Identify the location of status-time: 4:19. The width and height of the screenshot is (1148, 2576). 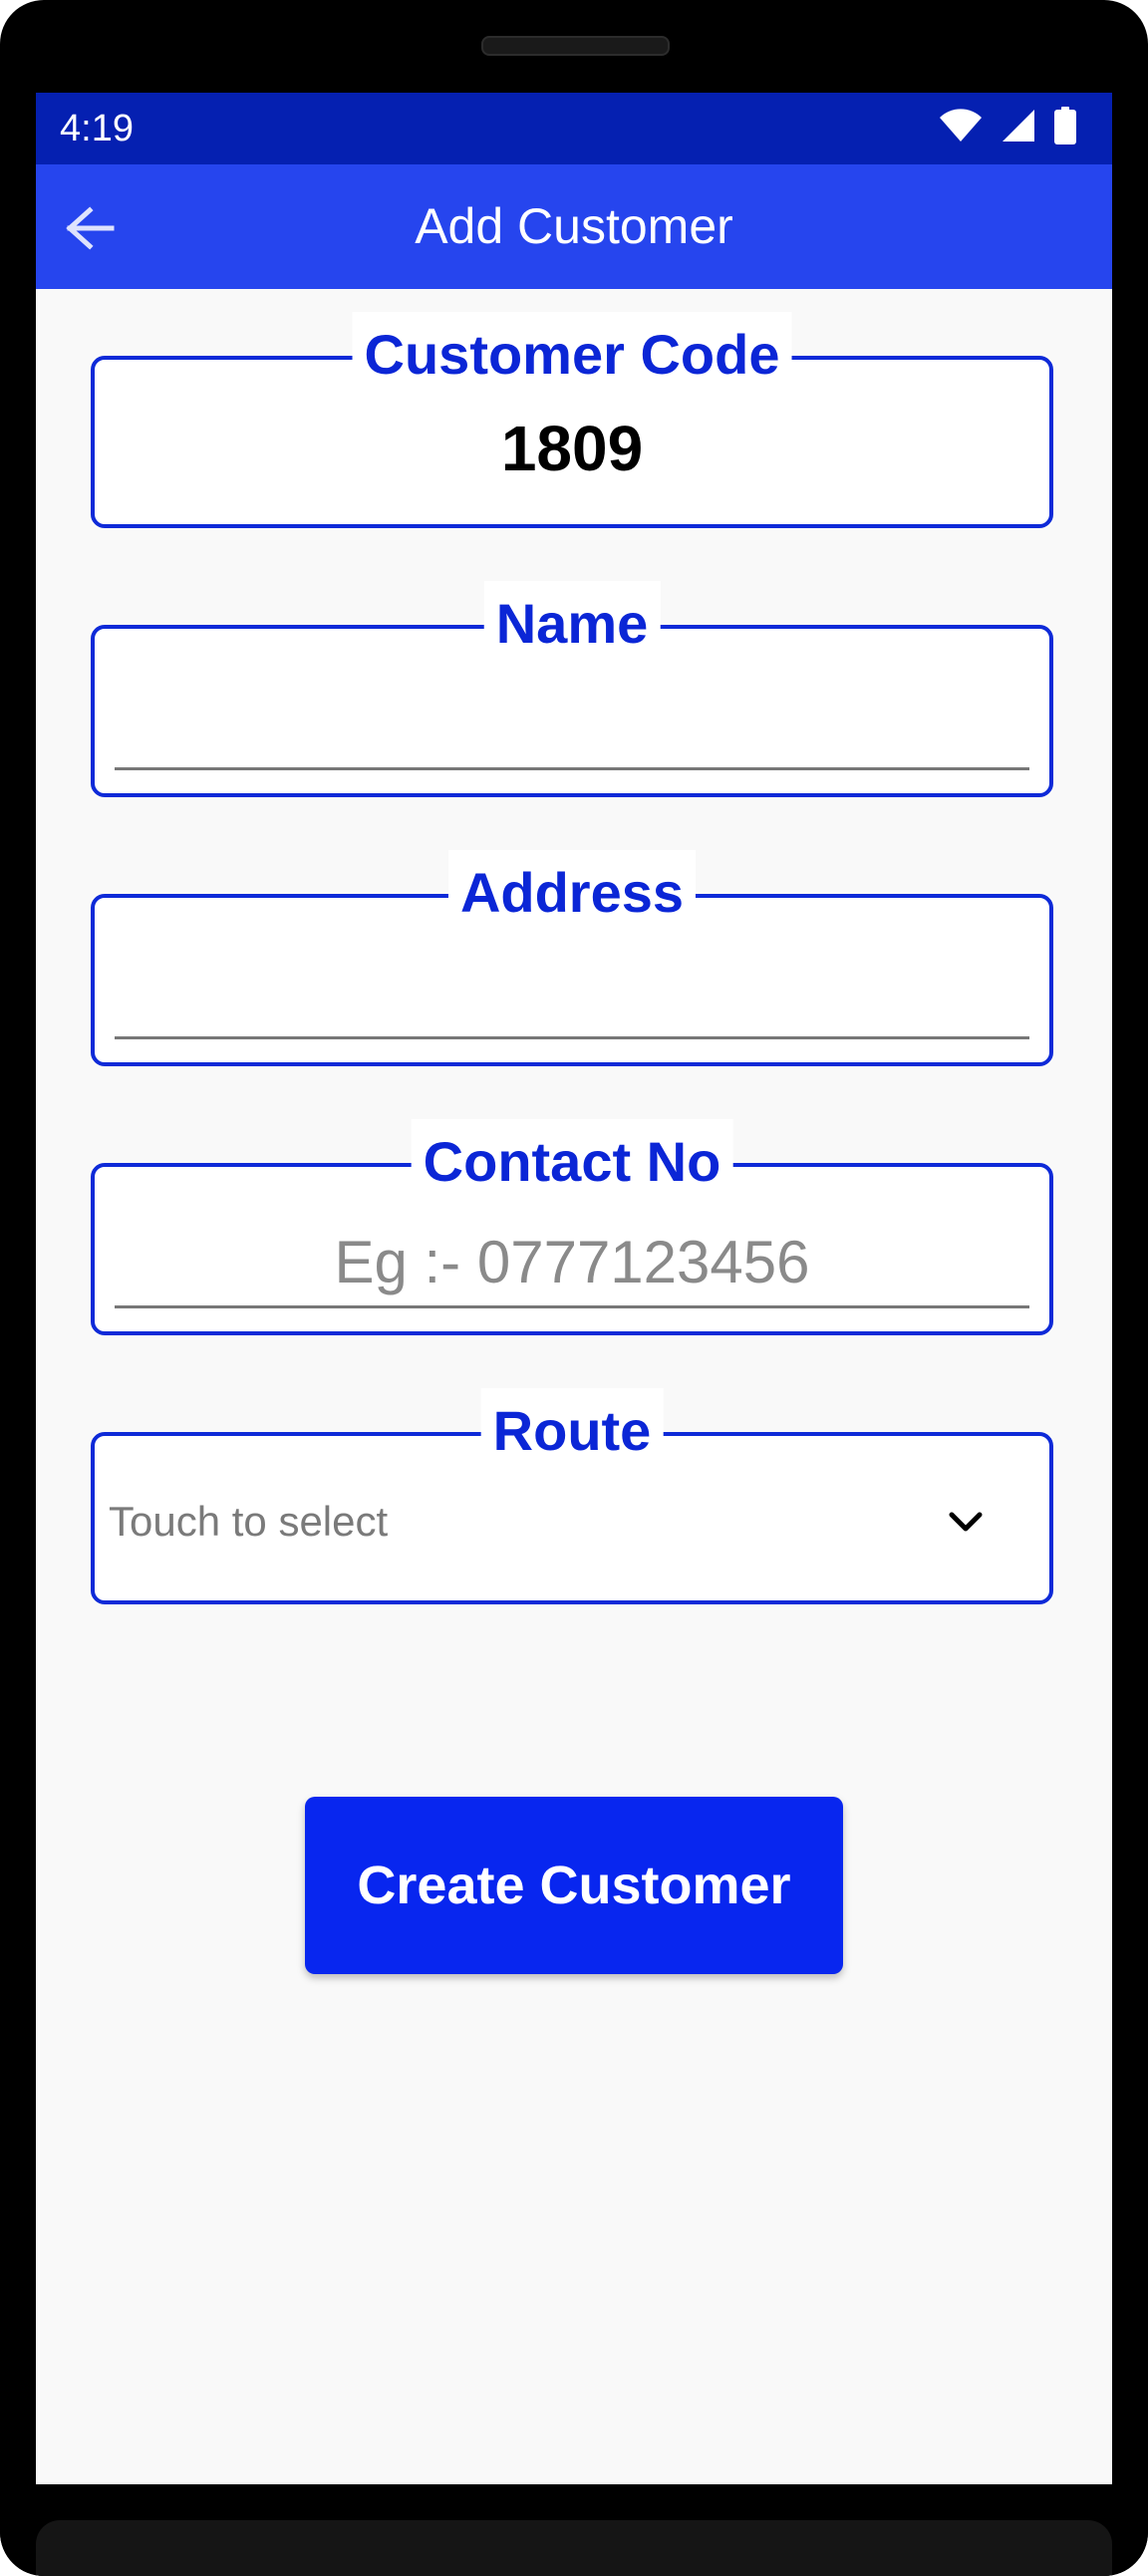
(97, 128).